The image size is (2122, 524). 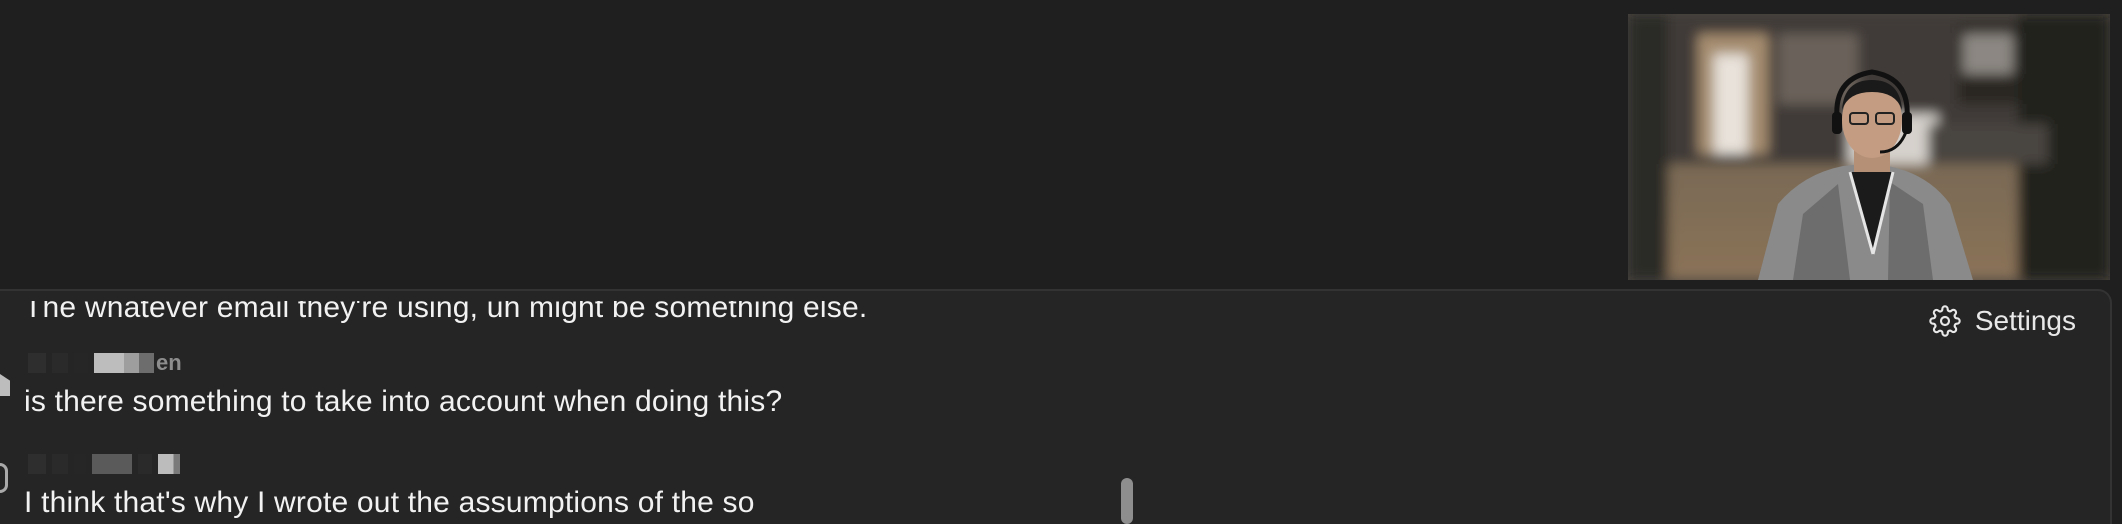 I want to click on speaker-name-redacted: en, so click(x=105, y=362).